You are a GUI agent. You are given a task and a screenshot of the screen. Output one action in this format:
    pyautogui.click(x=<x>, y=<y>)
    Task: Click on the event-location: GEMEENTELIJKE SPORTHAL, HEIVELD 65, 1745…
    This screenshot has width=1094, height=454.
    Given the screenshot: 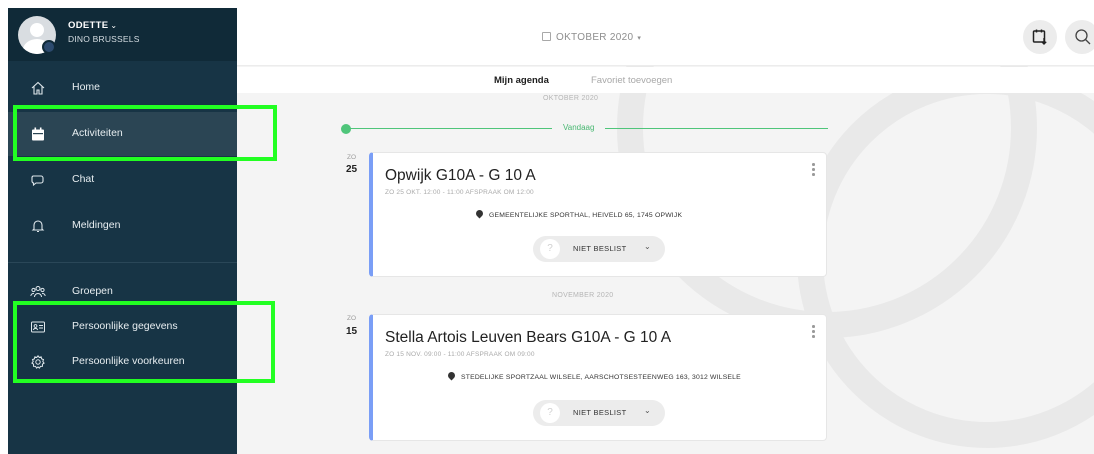 What is the action you would take?
    pyautogui.click(x=578, y=213)
    